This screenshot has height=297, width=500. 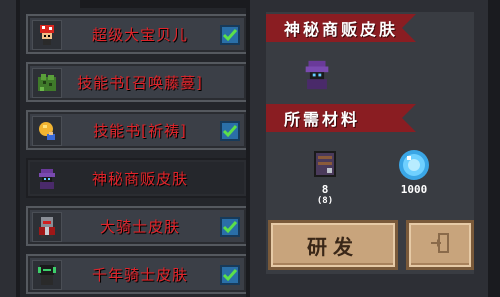 I want to click on exit-button, so click(x=440, y=245).